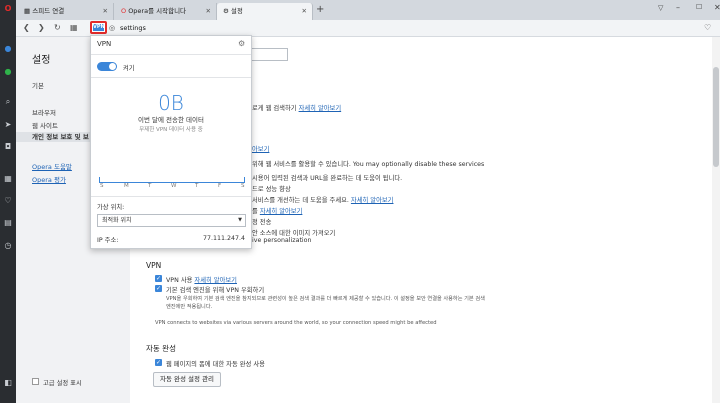 The image size is (720, 403). Describe the element at coordinates (161, 348) in the screenshot. I see `autofill-section-title: 자동 완성` at that location.